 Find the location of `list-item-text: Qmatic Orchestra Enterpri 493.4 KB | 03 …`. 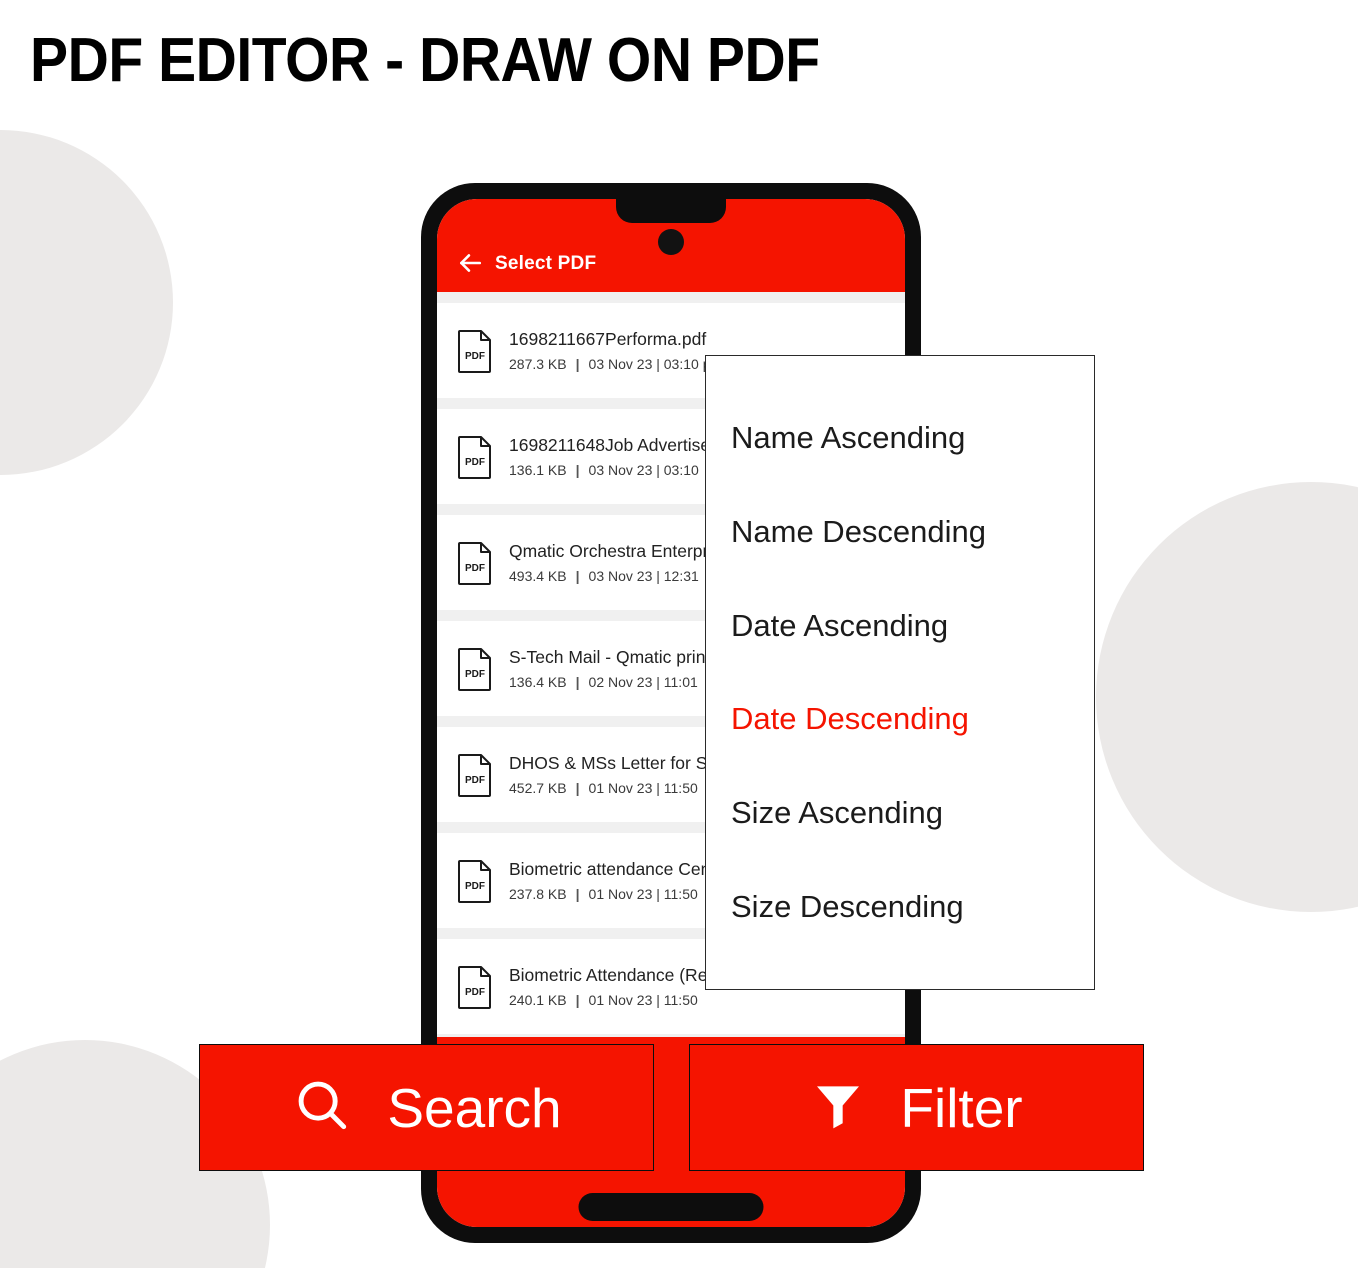

list-item-text: Qmatic Orchestra Enterpri 493.4 KB | 03 … is located at coordinates (610, 563).